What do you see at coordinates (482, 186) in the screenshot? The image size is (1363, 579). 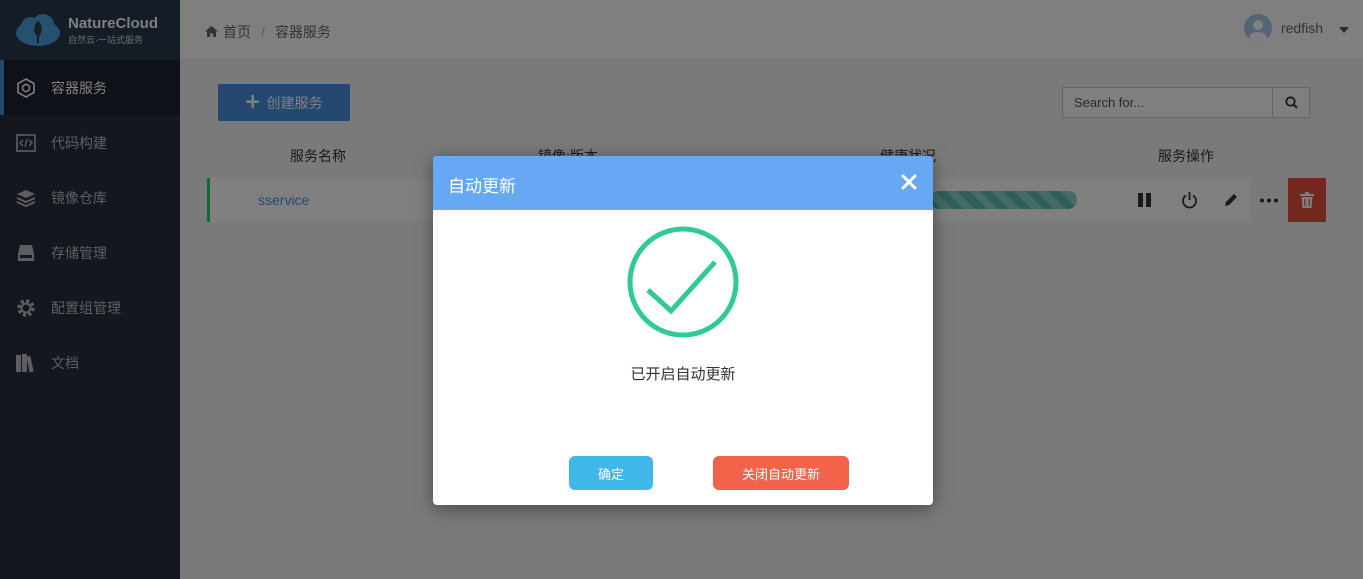 I see `modal-title: 自动更新` at bounding box center [482, 186].